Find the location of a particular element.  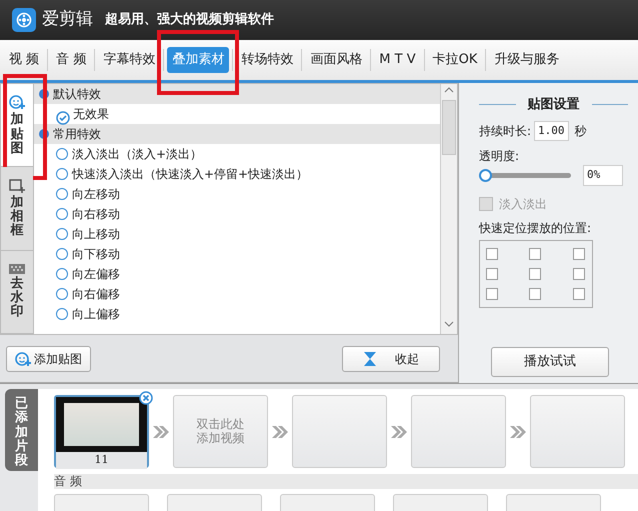

timeline-tab: 已添加片段 is located at coordinates (21, 430).